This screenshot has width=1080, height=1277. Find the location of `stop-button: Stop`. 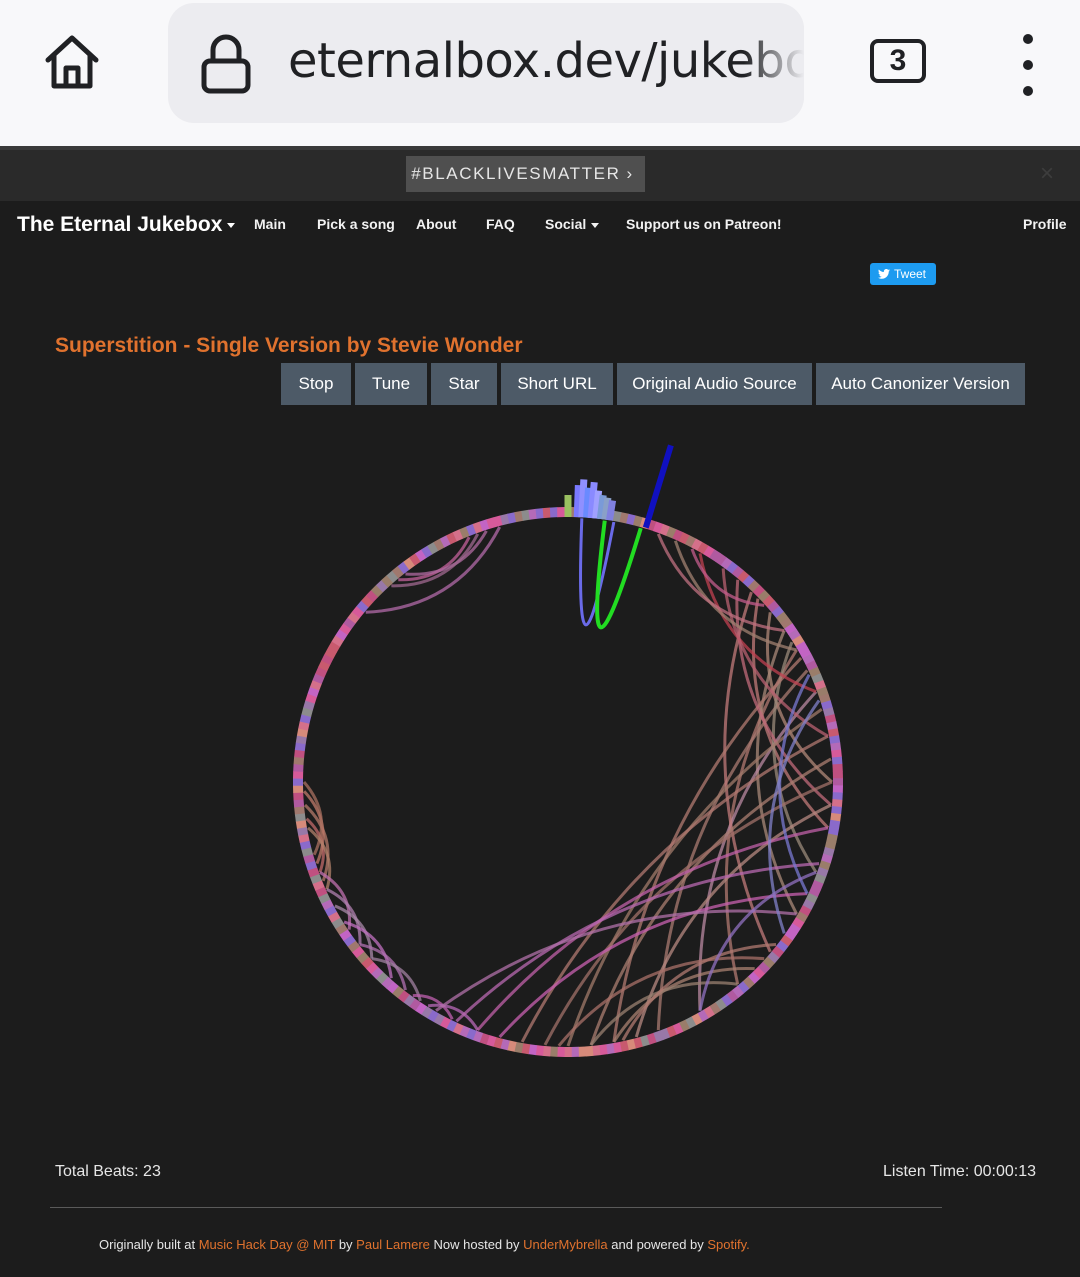

stop-button: Stop is located at coordinates (316, 384).